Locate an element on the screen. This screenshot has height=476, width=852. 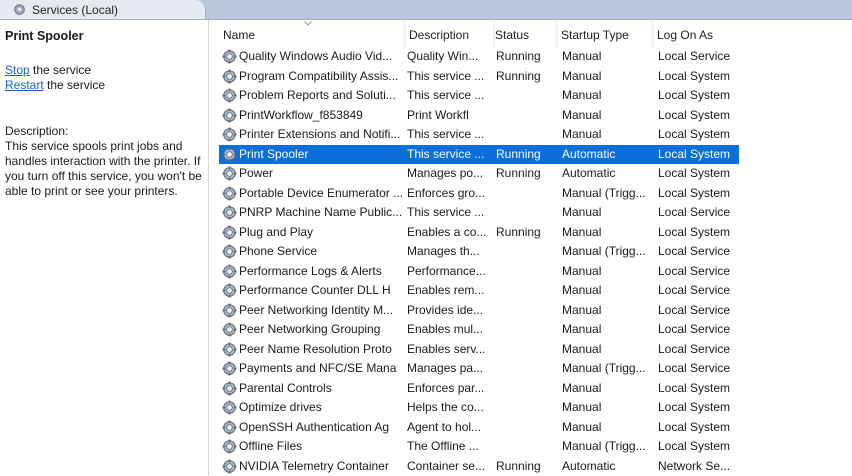
column-header-status: Status is located at coordinates (524, 34).